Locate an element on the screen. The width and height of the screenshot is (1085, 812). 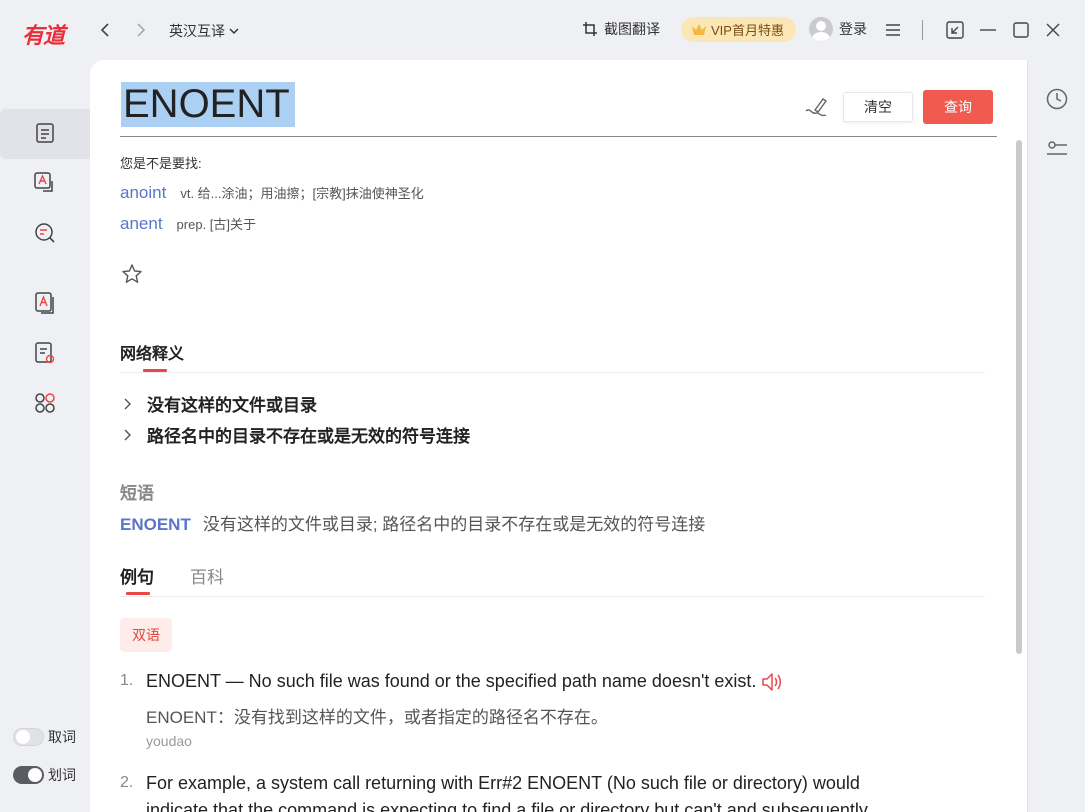
apps-grid-icon is located at coordinates (45, 403).